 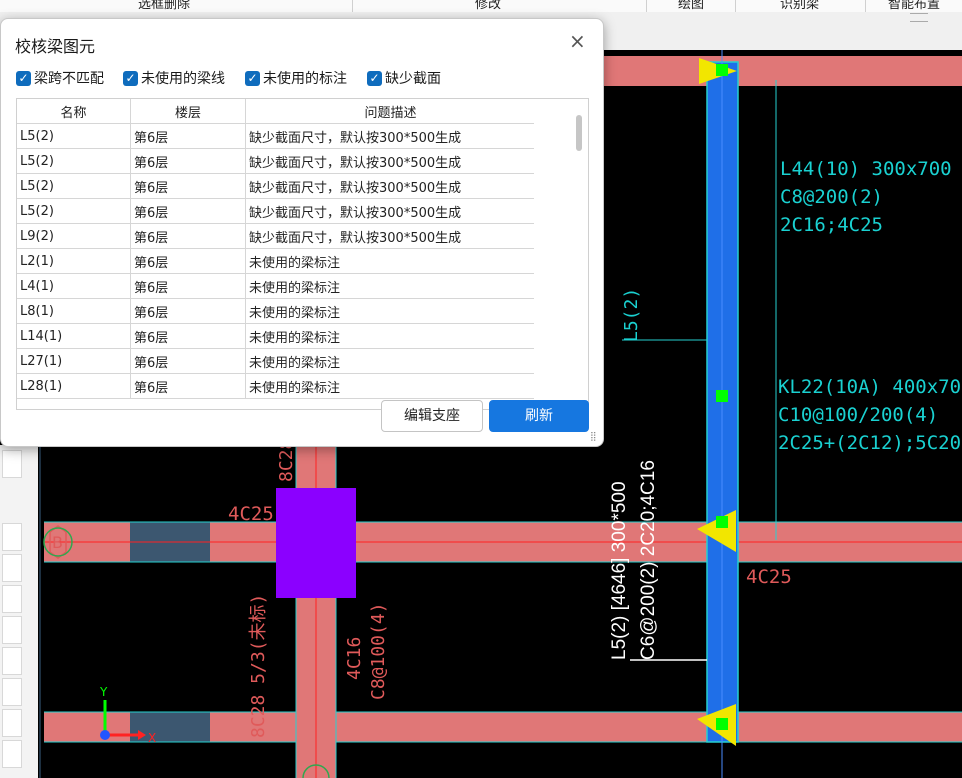 I want to click on table-row: L28(1) 第6层 未使用的梁标注, so click(x=276, y=386).